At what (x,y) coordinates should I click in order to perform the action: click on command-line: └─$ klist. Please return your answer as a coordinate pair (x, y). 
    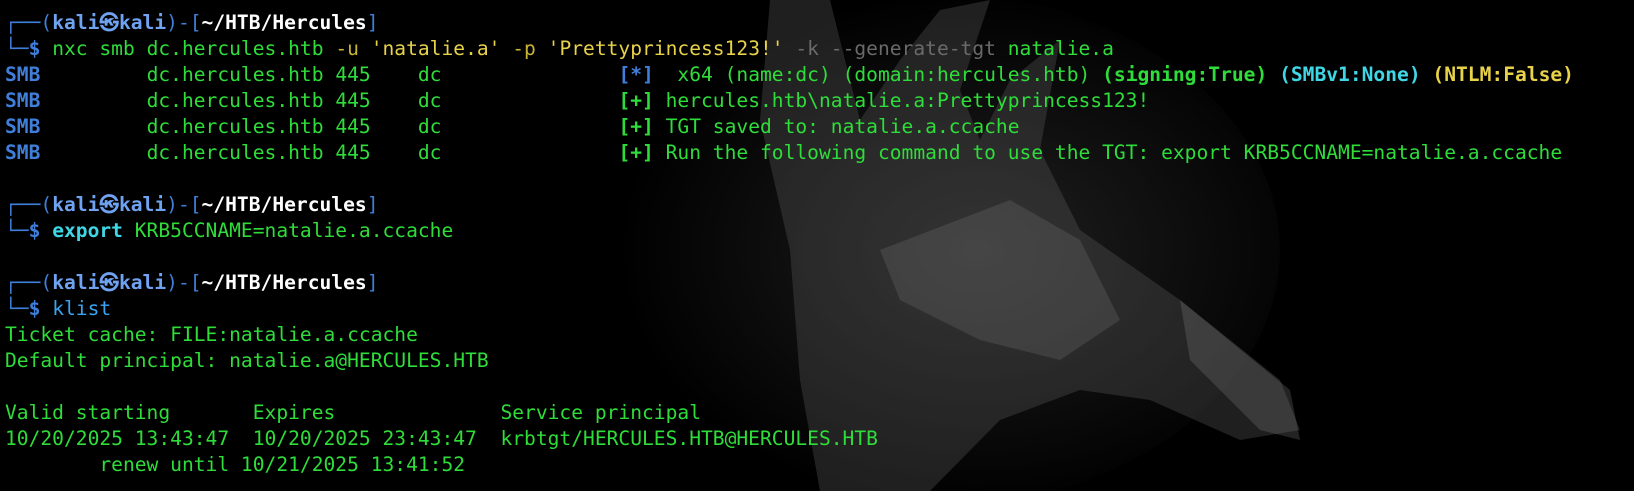
    Looking at the image, I should click on (819, 309).